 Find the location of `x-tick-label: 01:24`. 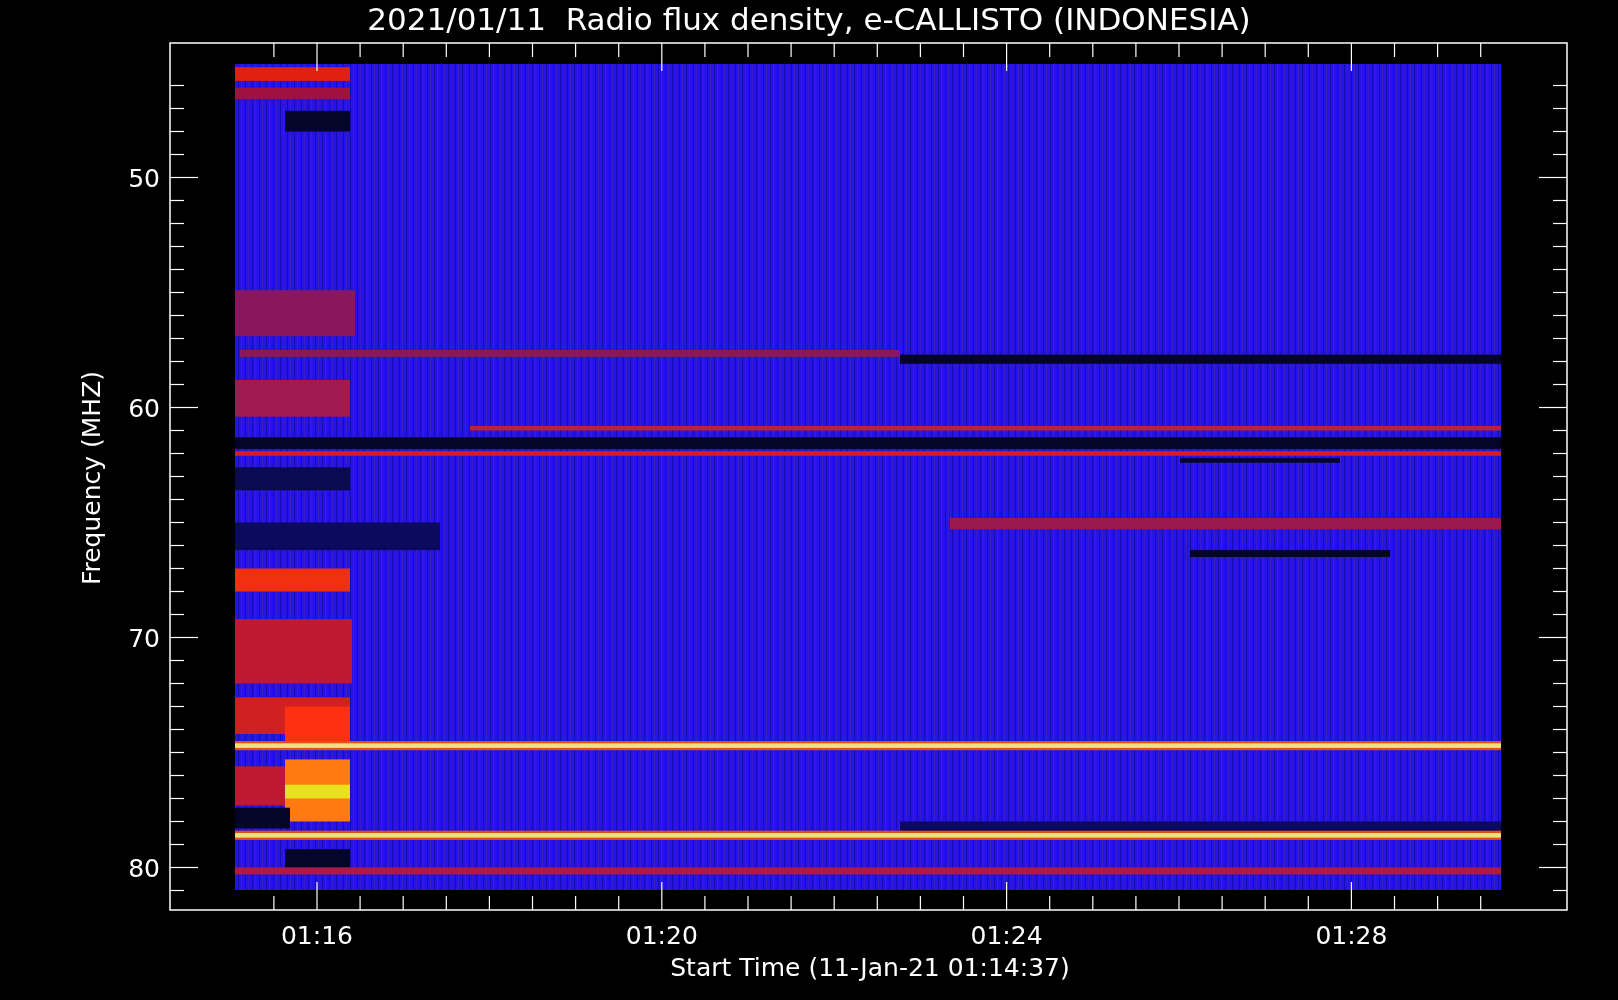

x-tick-label: 01:24 is located at coordinates (1006, 935).